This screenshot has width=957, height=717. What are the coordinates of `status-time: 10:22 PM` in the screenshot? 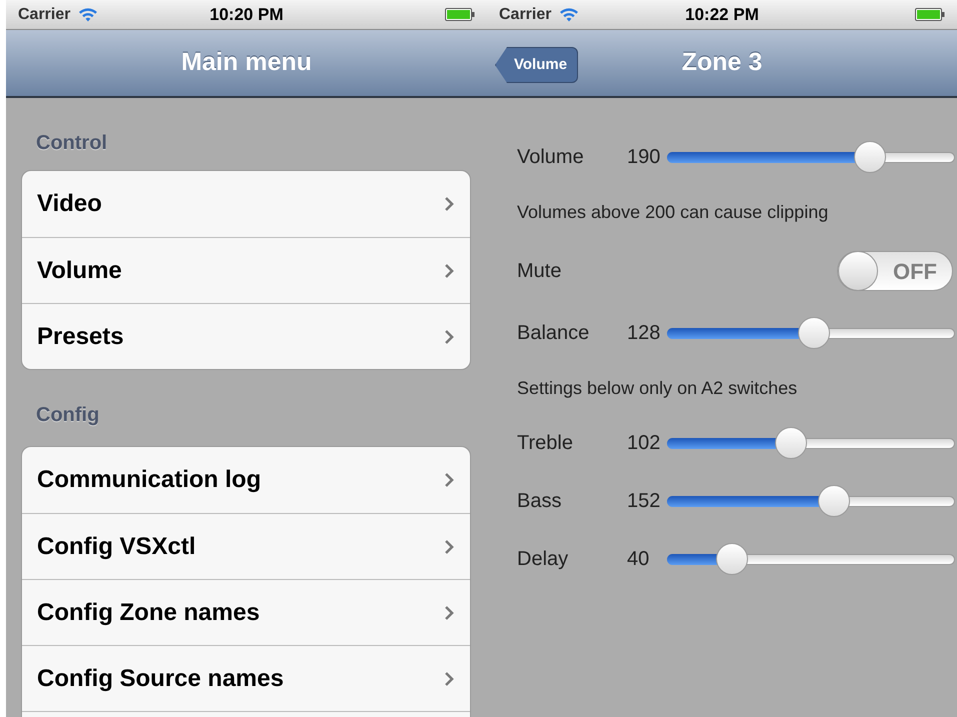 It's located at (722, 15).